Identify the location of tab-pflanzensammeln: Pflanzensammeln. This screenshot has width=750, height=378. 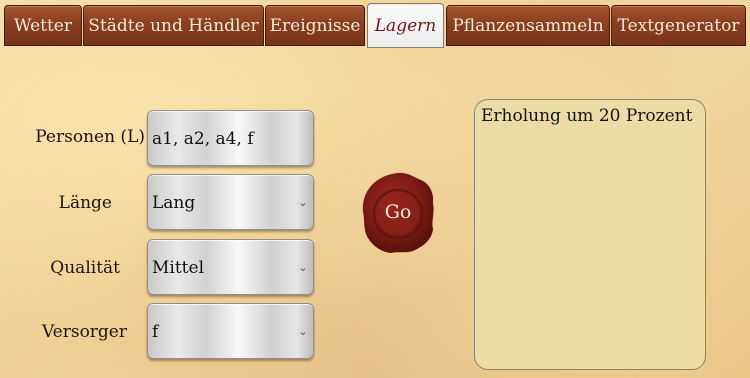
(528, 25).